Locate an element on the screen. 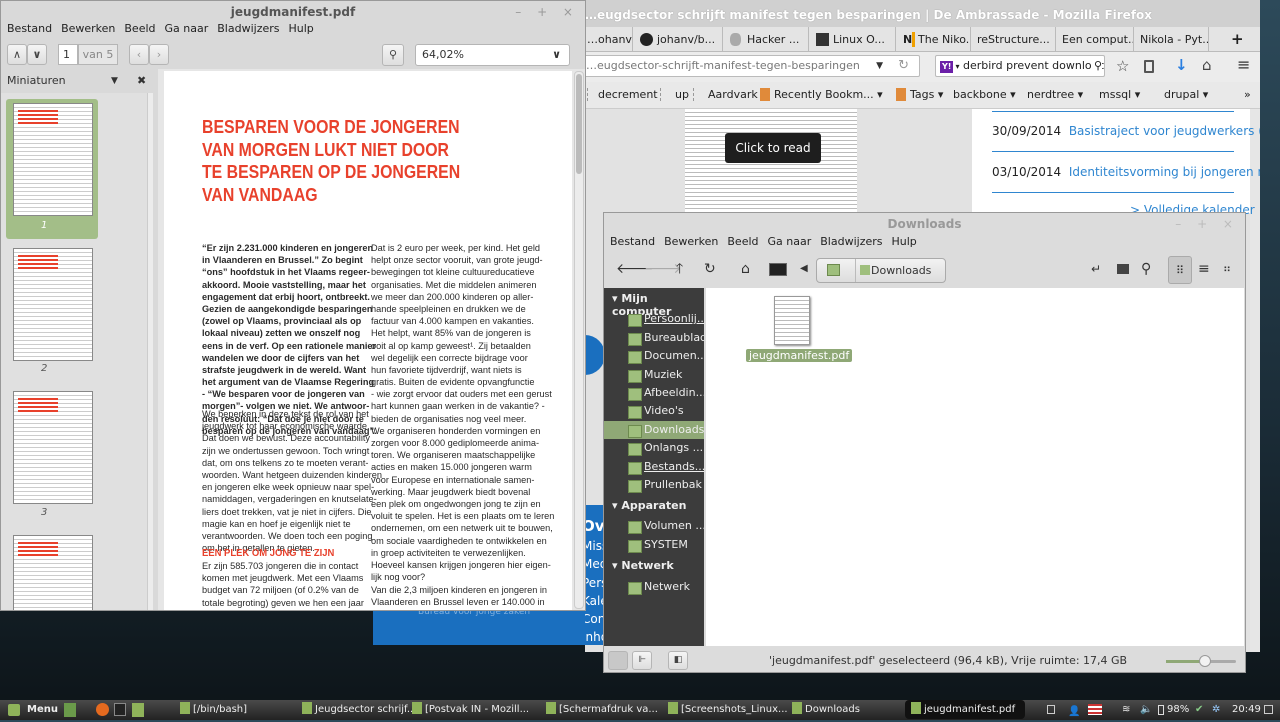 This screenshot has height=722, width=1280. forward-button: › is located at coordinates (159, 54).